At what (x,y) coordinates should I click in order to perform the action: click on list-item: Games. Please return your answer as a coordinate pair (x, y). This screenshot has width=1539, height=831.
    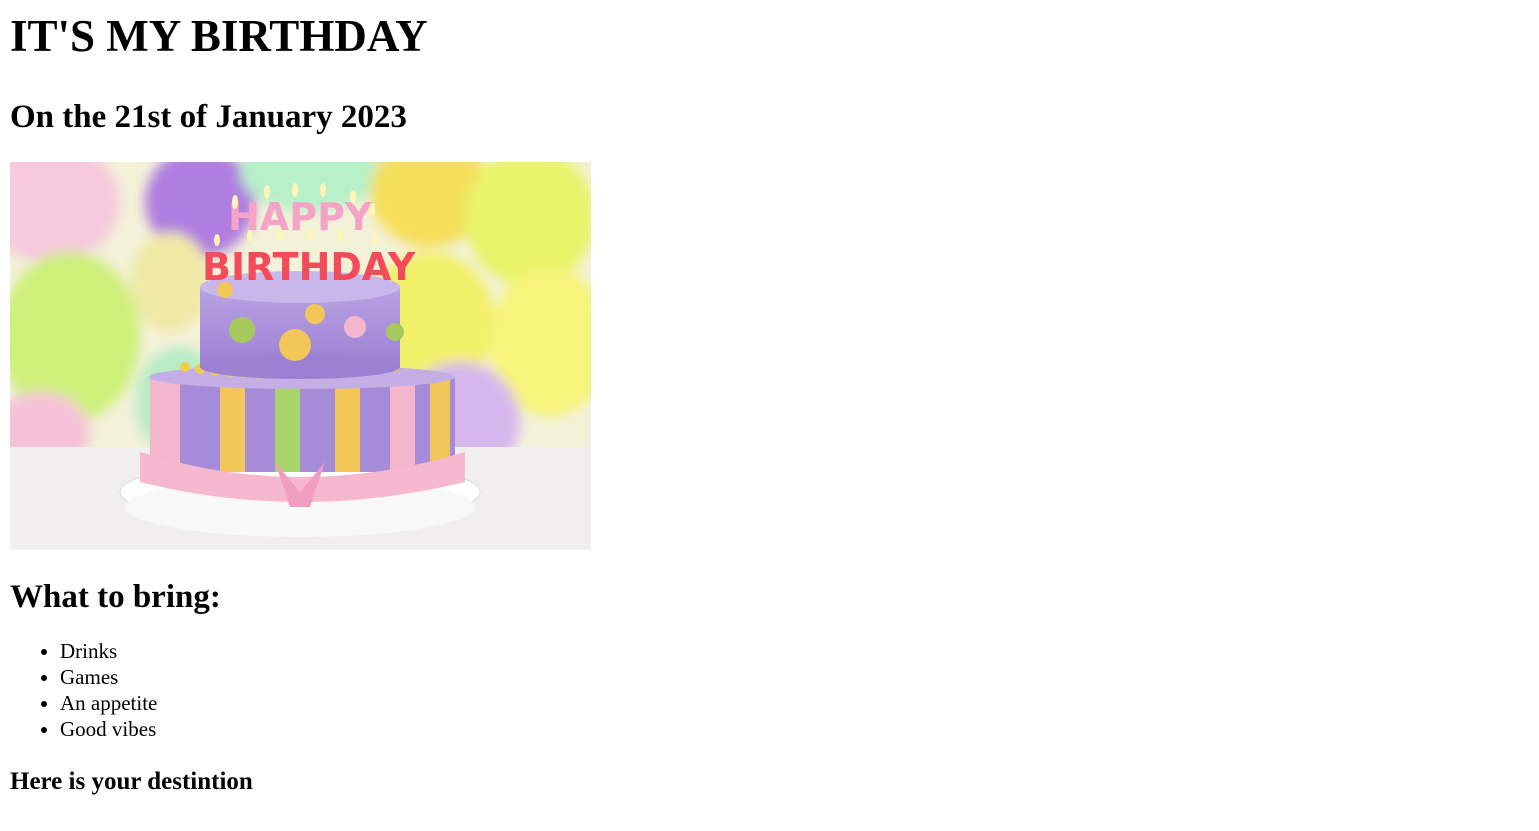
    Looking at the image, I should click on (794, 677).